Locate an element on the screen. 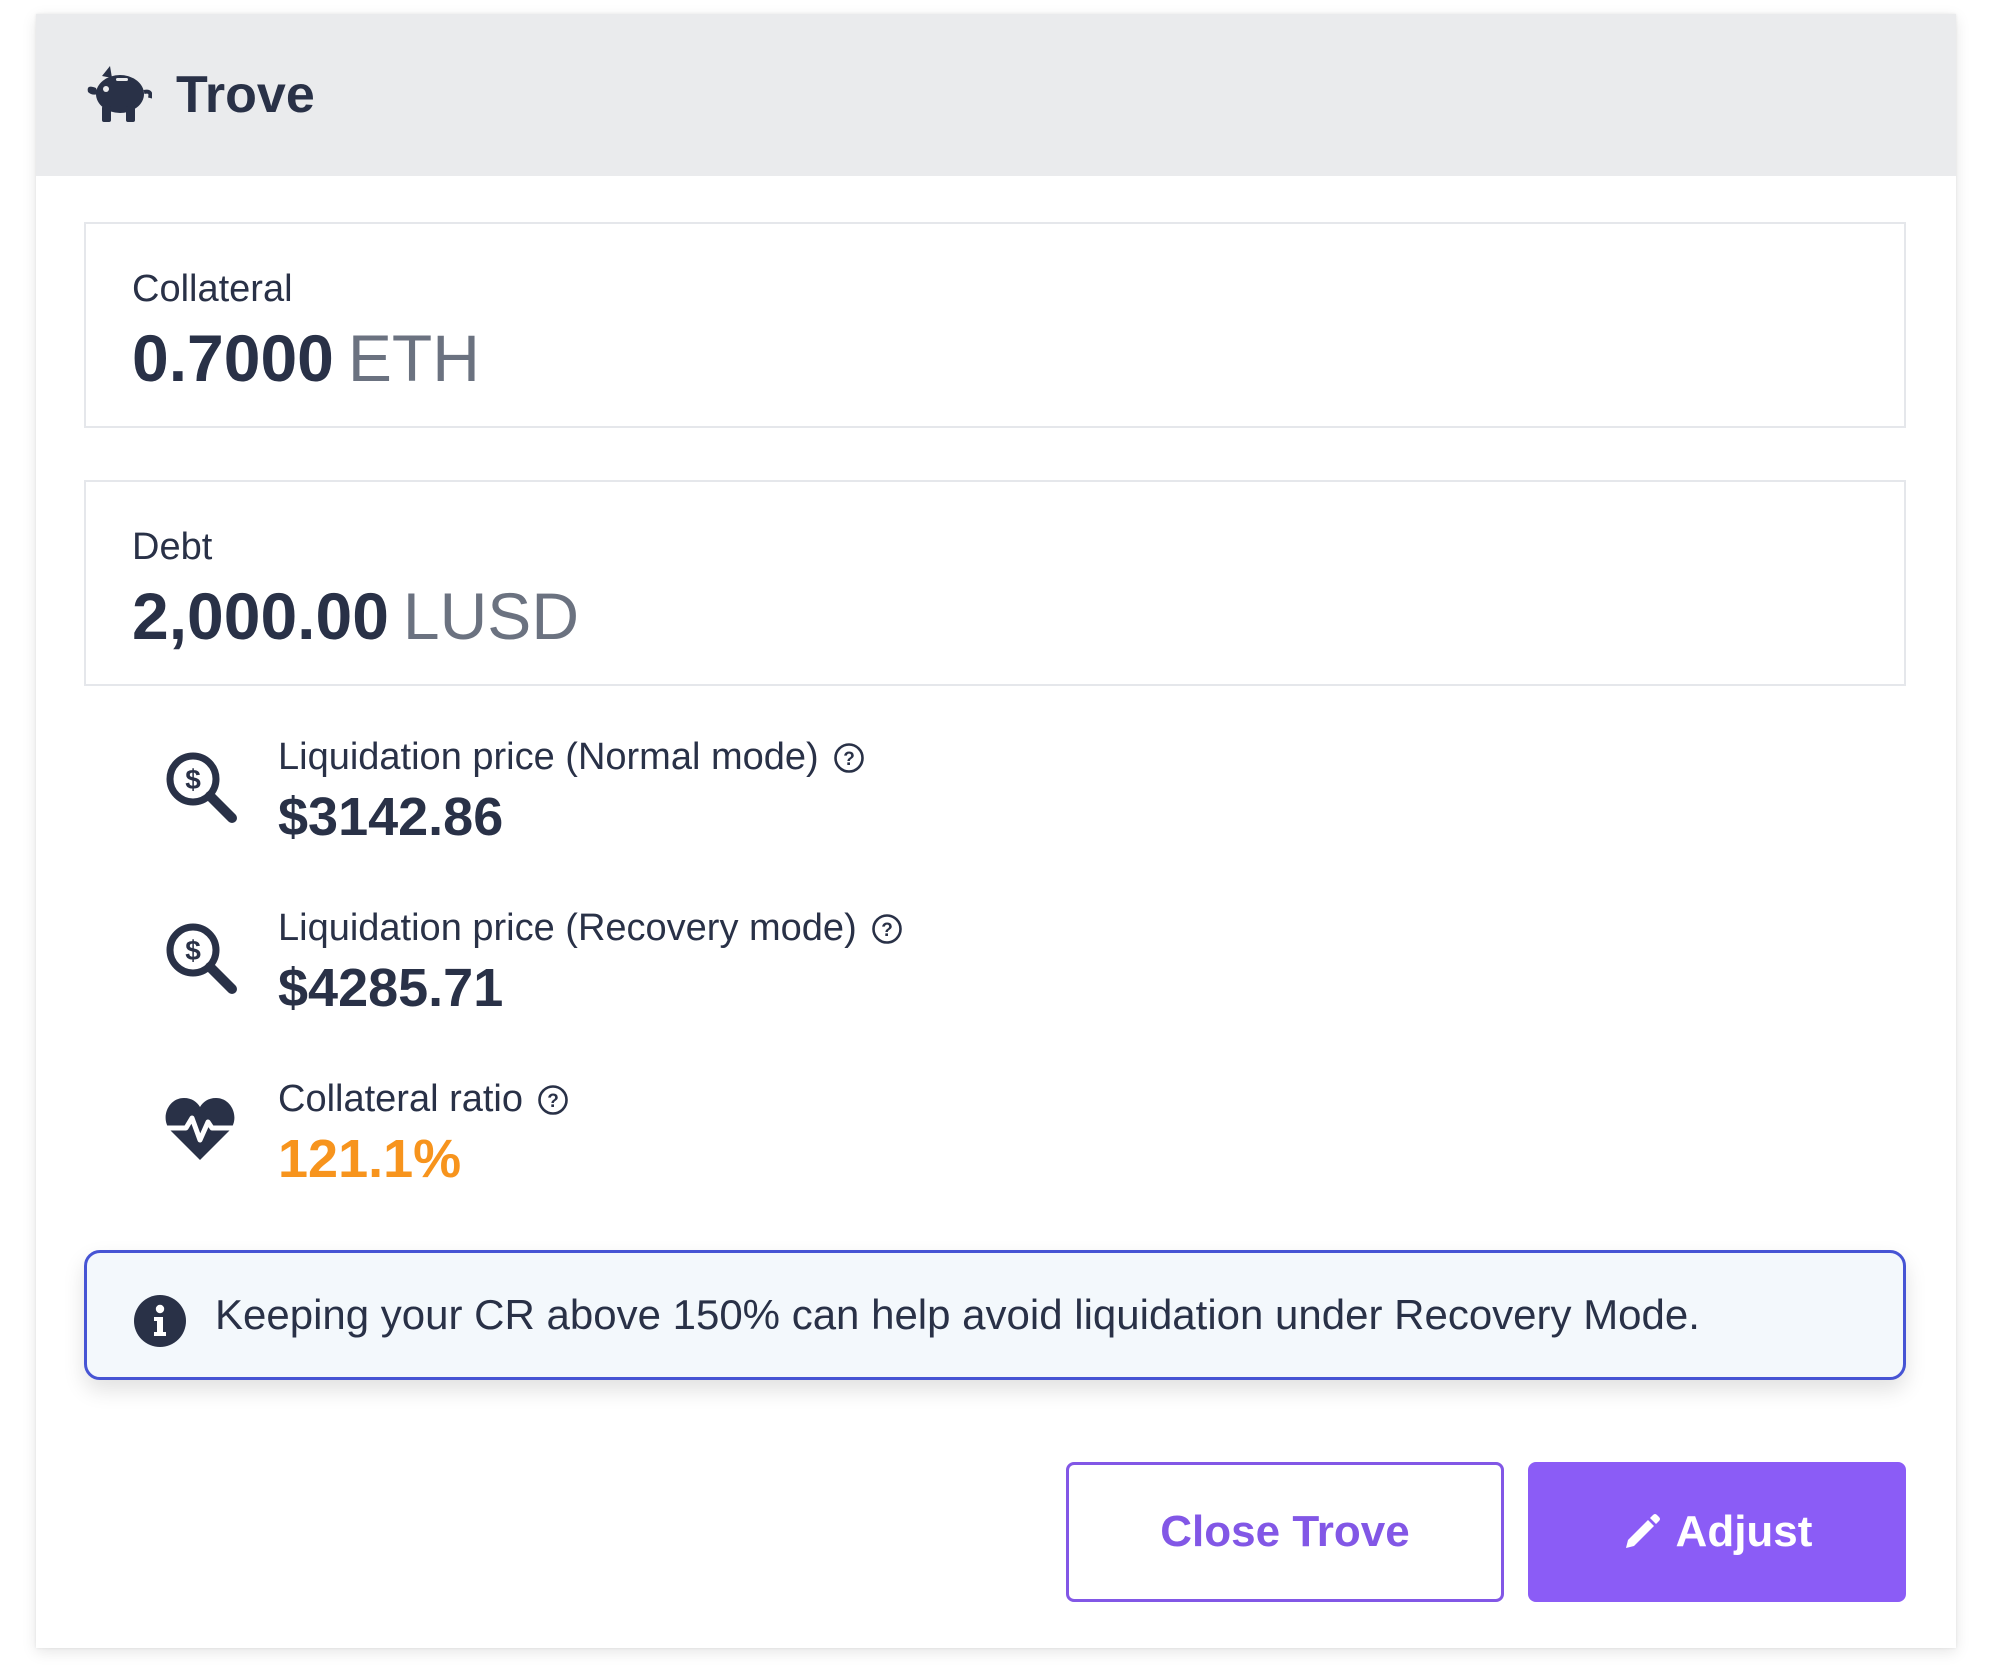 This screenshot has height=1676, width=2000. close-trove-label: Close Trove is located at coordinates (1285, 1531).